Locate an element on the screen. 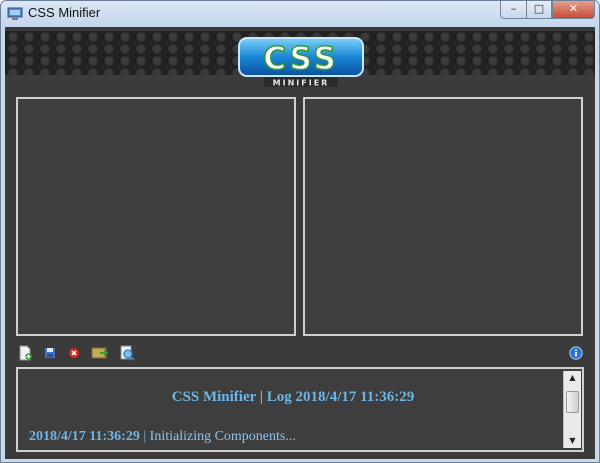 This screenshot has height=463, width=600. info-icon is located at coordinates (576, 353).